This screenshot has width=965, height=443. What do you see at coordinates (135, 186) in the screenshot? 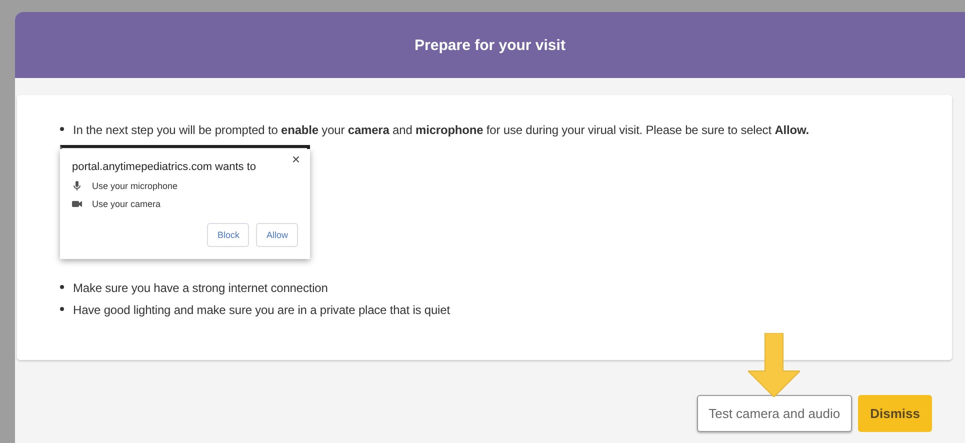
I see `permission-label: Use your microphone` at bounding box center [135, 186].